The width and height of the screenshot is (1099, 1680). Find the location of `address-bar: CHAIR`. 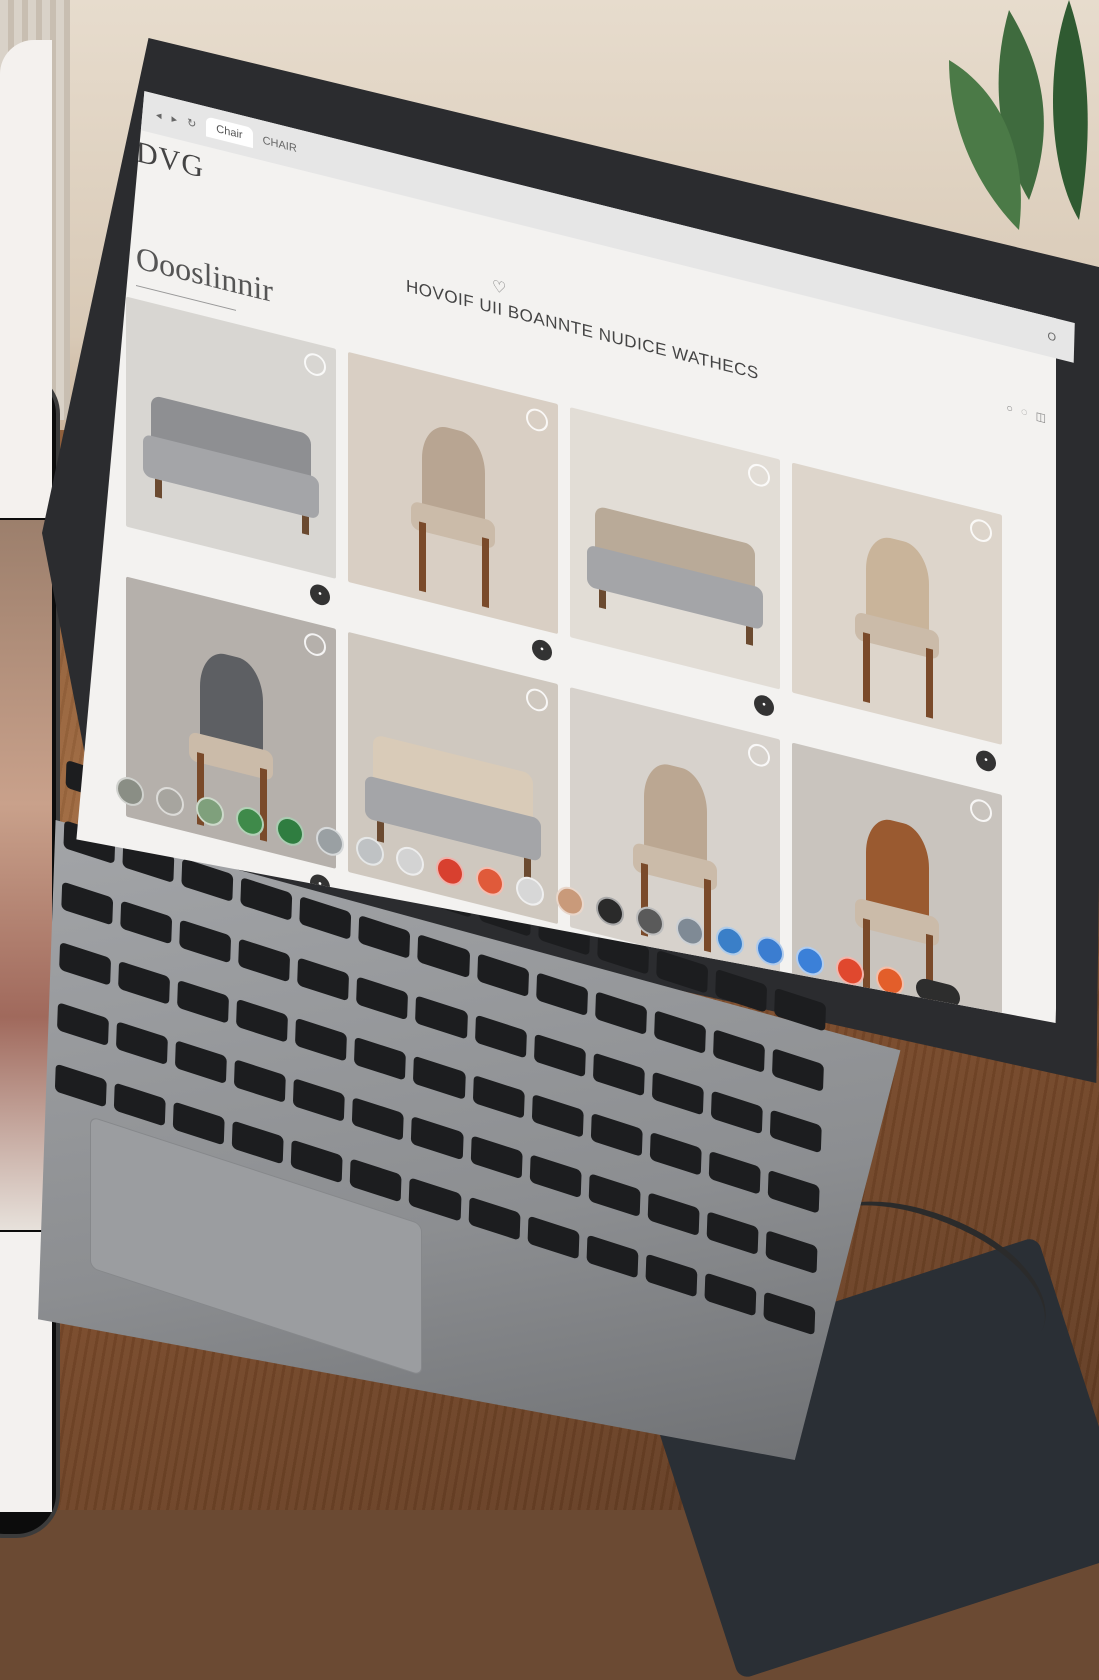

address-bar: CHAIR is located at coordinates (280, 145).